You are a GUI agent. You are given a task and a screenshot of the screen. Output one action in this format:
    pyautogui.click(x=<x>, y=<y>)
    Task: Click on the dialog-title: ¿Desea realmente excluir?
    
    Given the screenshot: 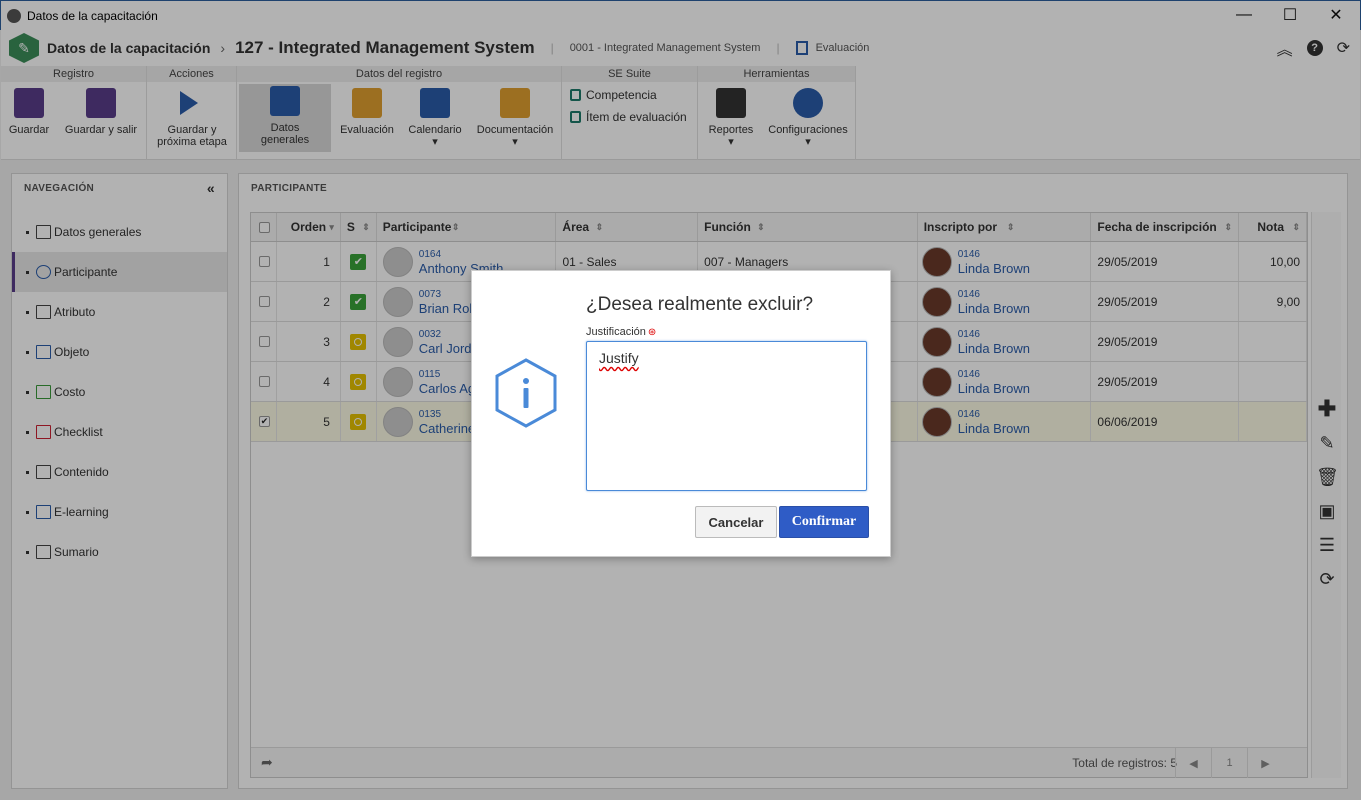 What is the action you would take?
    pyautogui.click(x=700, y=304)
    